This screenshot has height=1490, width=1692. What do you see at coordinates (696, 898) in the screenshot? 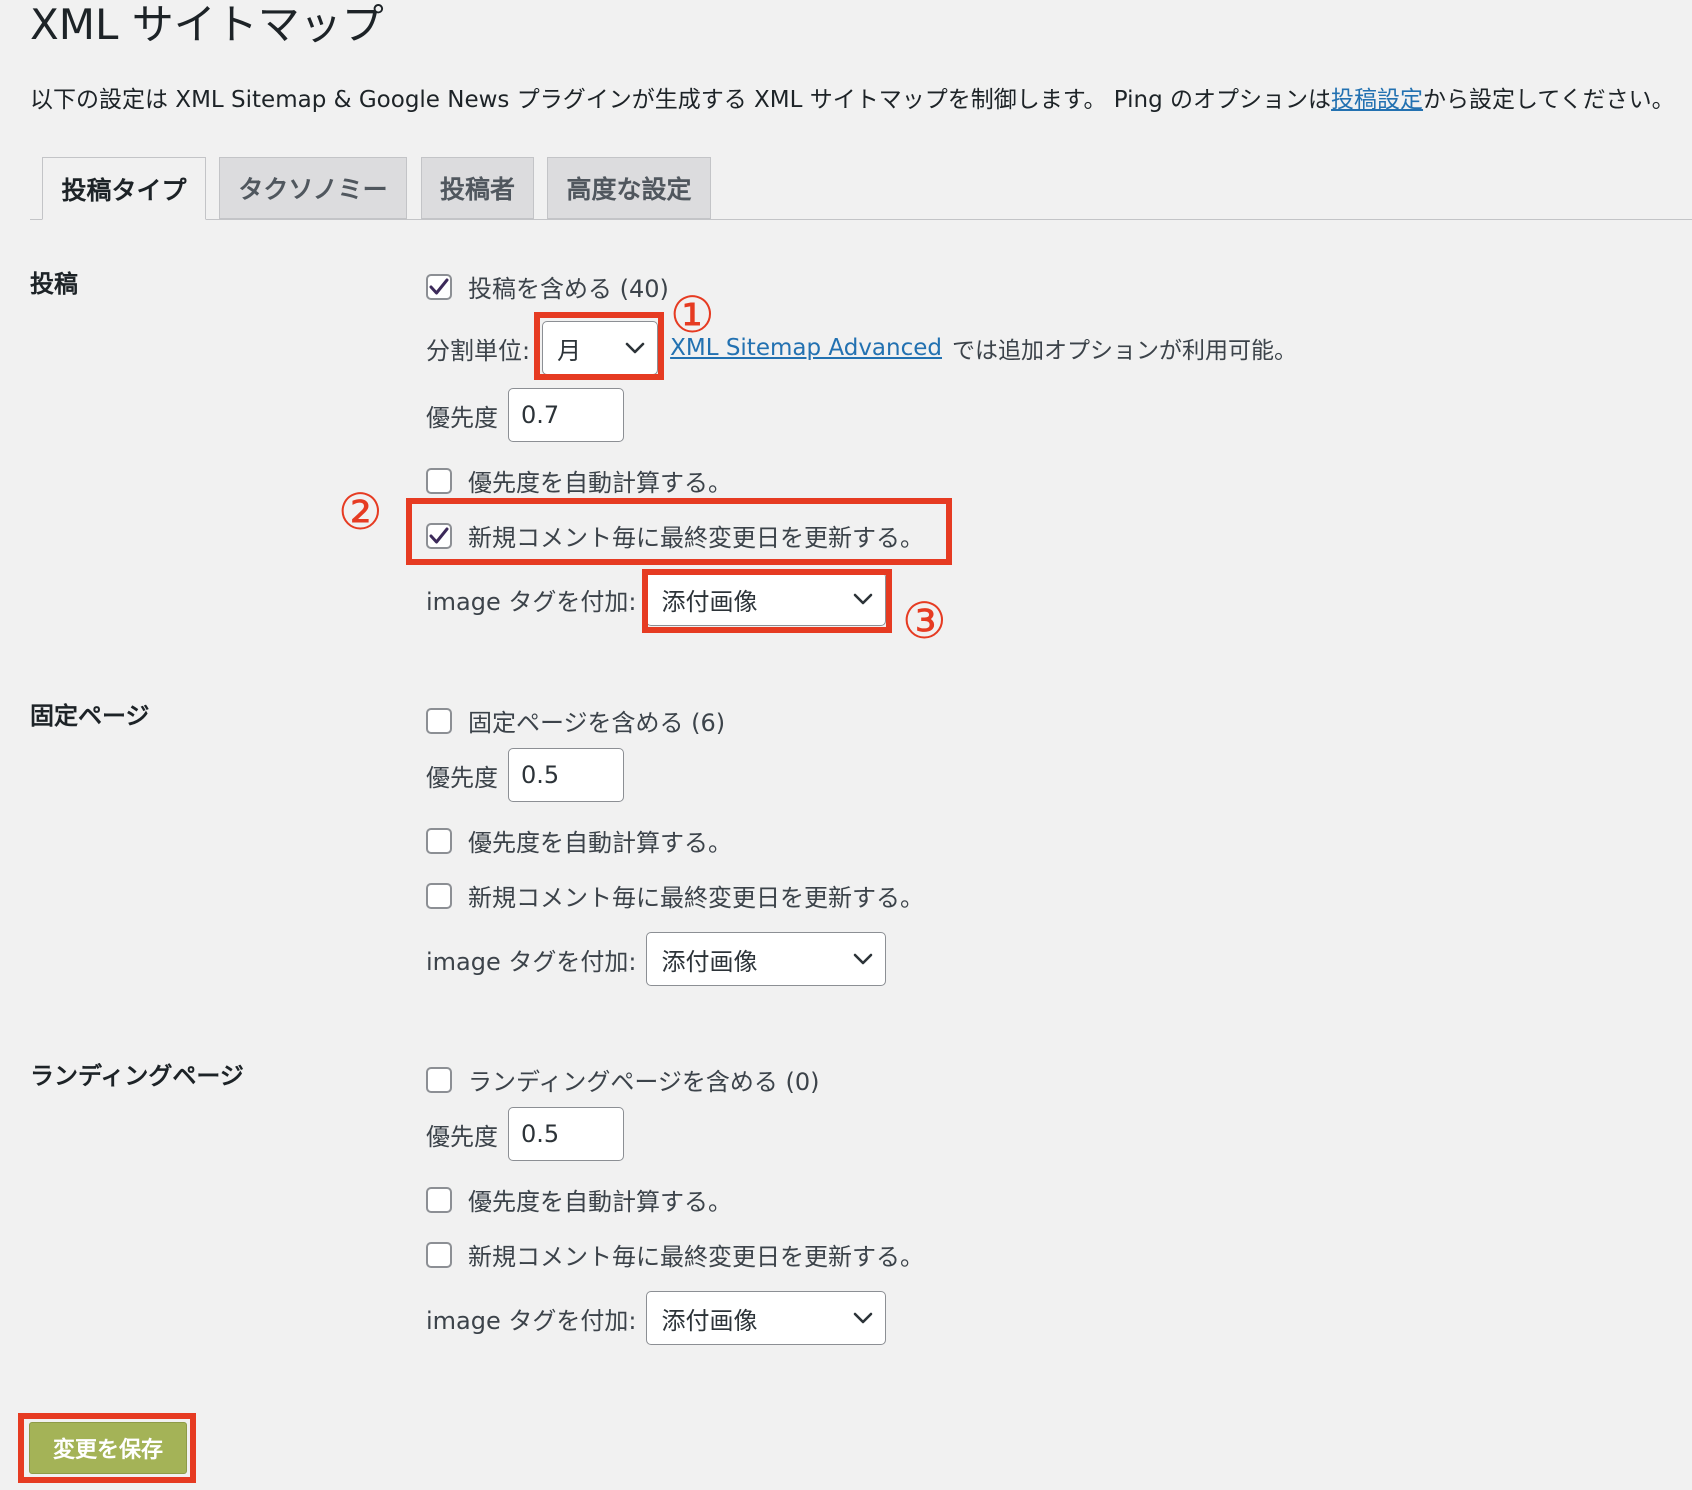
I see `page-update-comment-label: 新規コメント毎に最終変更日を更新する。` at bounding box center [696, 898].